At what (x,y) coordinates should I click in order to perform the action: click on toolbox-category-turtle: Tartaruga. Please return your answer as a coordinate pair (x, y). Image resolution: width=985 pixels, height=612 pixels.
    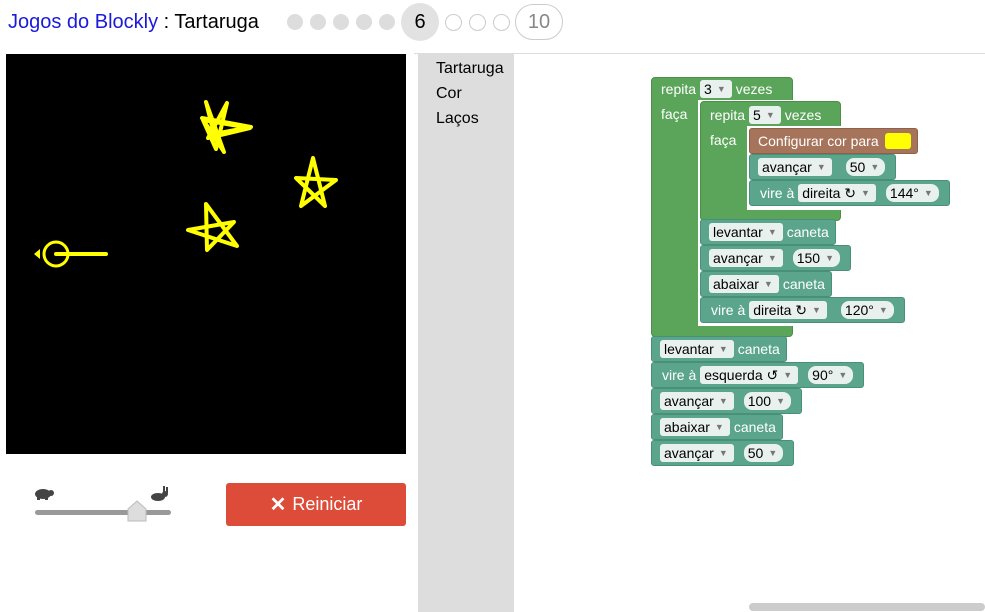
    Looking at the image, I should click on (470, 69).